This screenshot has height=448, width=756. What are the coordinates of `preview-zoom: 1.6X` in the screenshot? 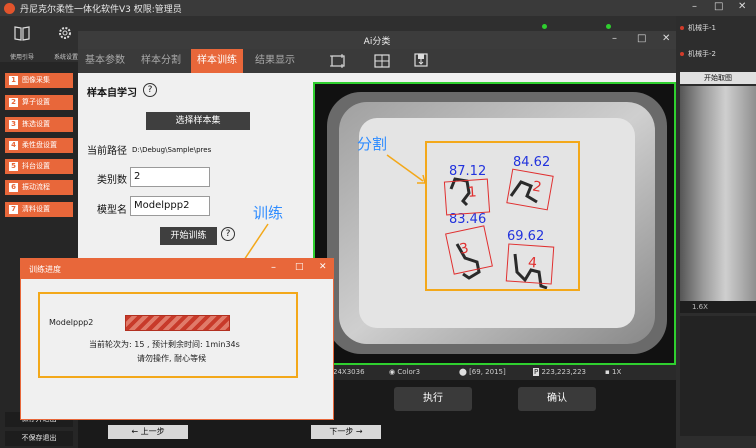 It's located at (718, 307).